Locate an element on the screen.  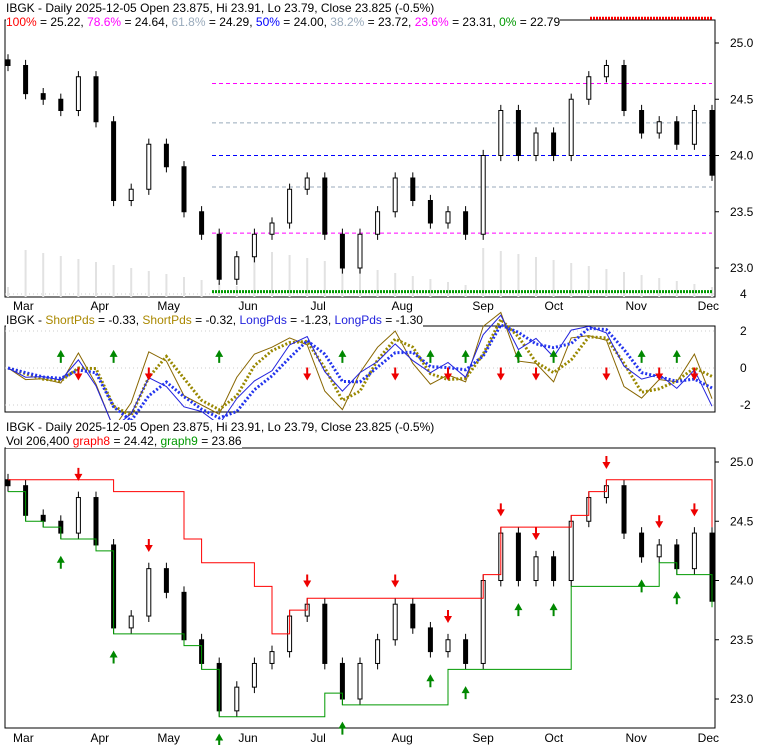
fib-100-value: = 25.22, is located at coordinates (62, 22).